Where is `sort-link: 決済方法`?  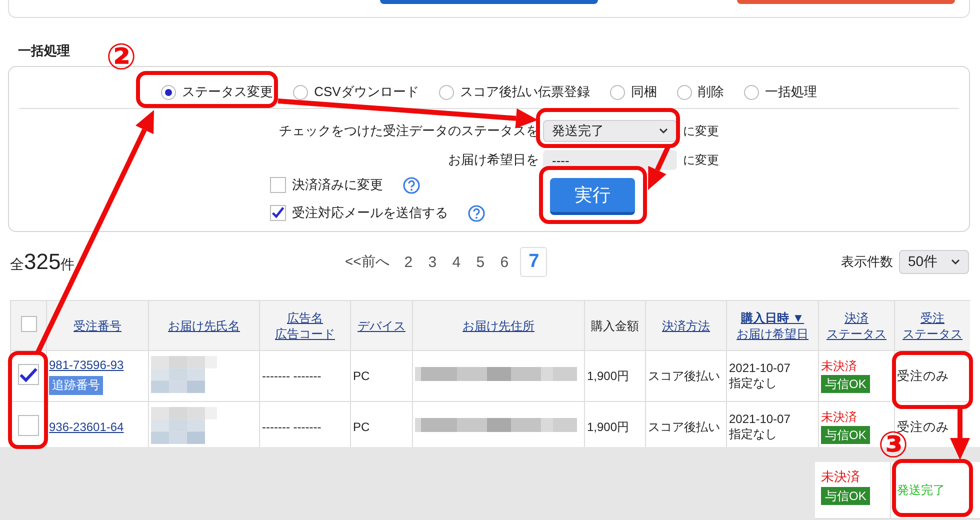 sort-link: 決済方法 is located at coordinates (686, 326).